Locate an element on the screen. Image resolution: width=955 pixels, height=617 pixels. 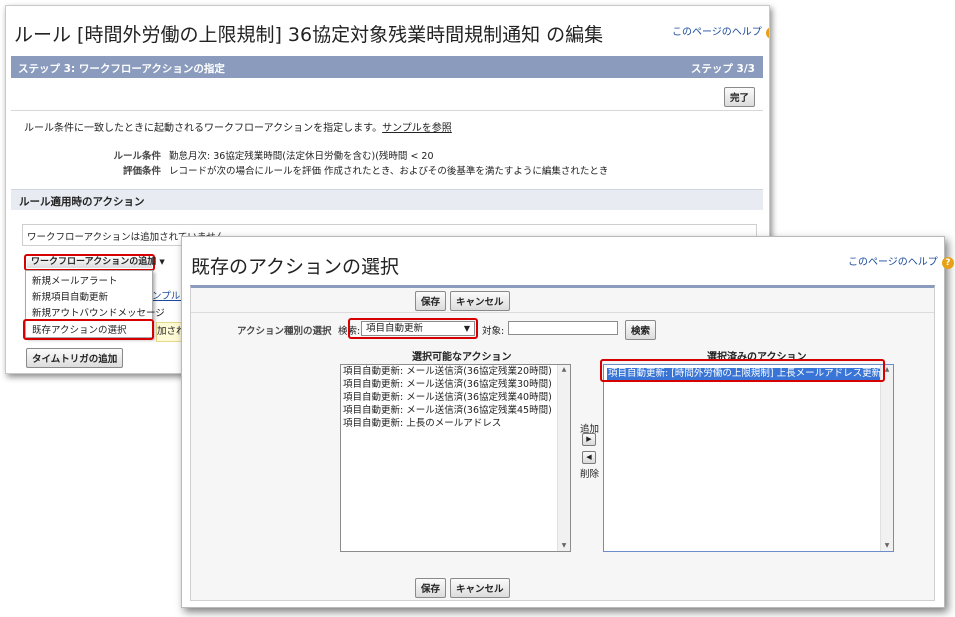
move-right-button: ▶ is located at coordinates (589, 439).